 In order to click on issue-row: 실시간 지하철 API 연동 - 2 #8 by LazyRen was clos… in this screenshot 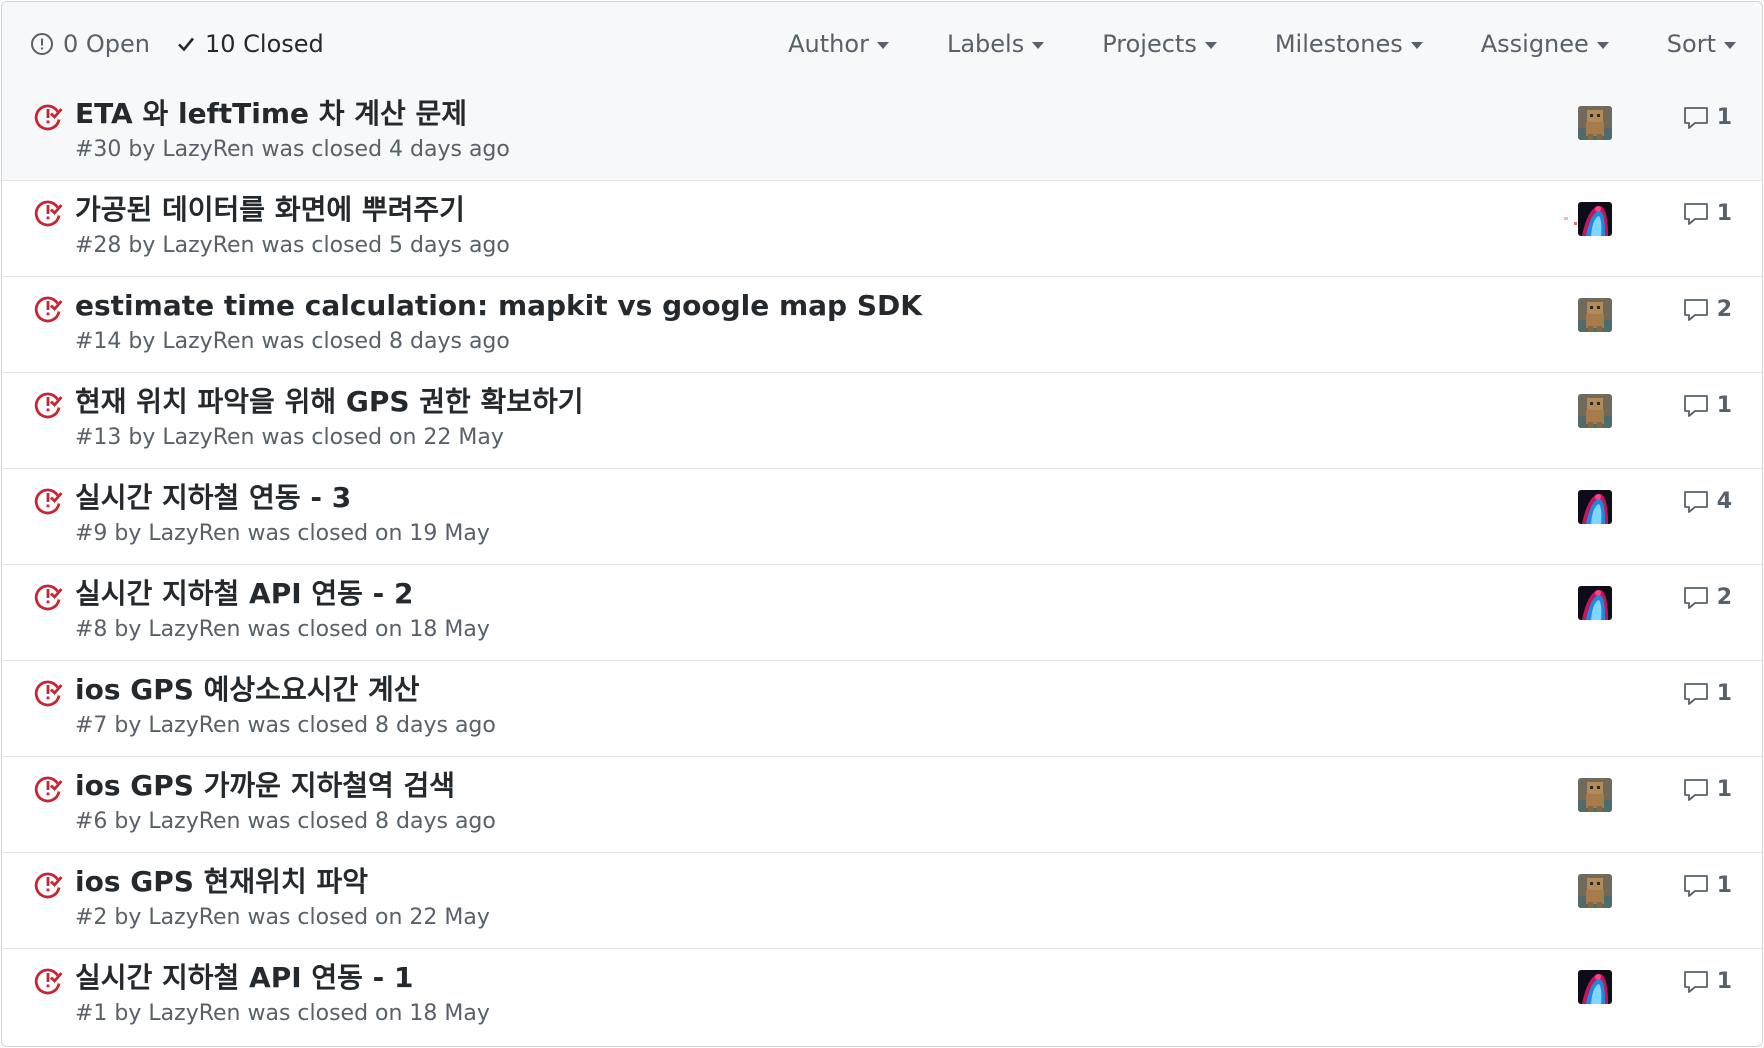, I will do `click(882, 613)`.